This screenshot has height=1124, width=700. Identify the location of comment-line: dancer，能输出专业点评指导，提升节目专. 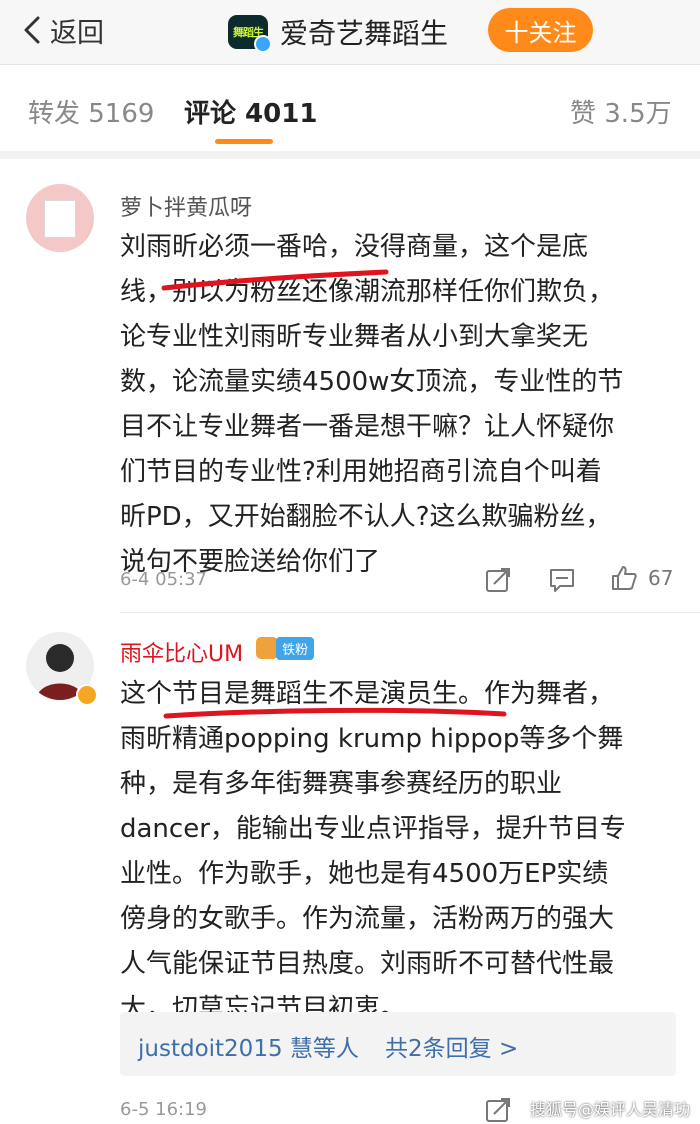
(373, 829).